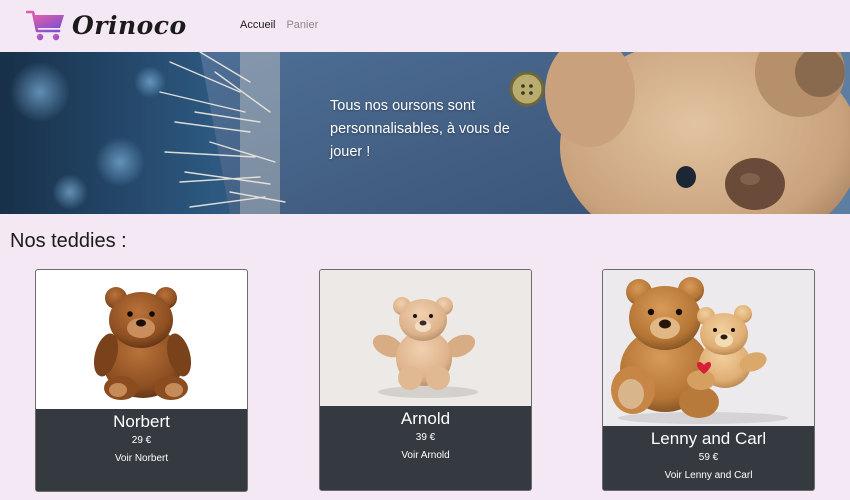 Image resolution: width=850 pixels, height=500 pixels. Describe the element at coordinates (708, 438) in the screenshot. I see `product-name: Lenny and Carl` at that location.